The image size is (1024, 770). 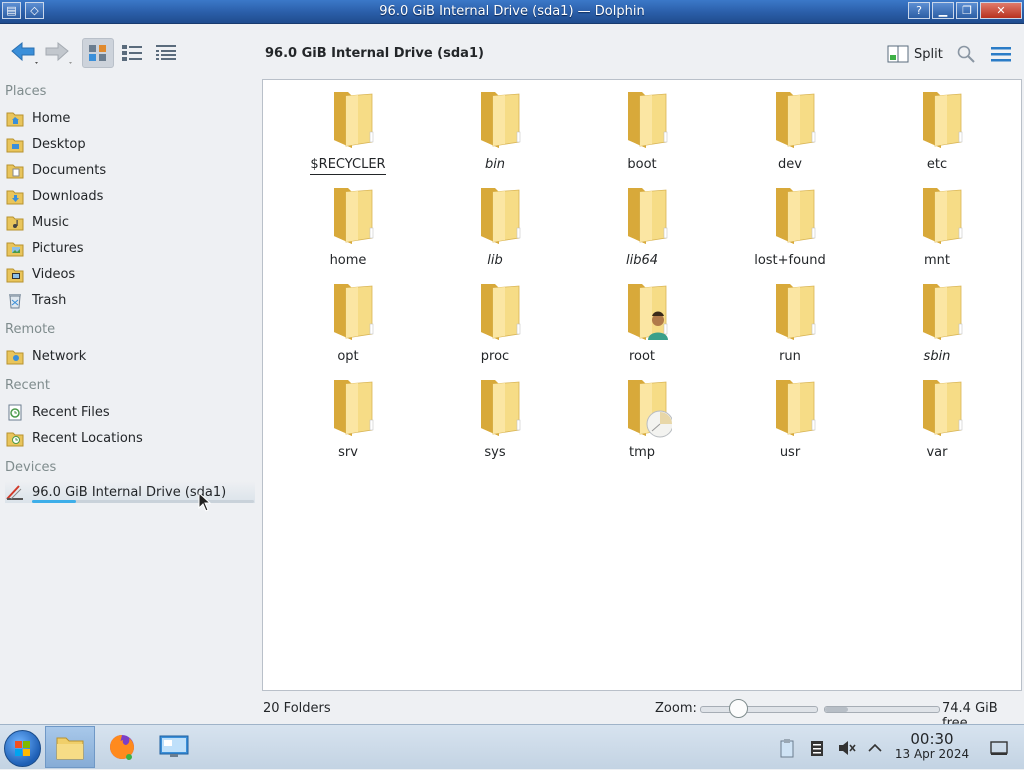 I want to click on zoom-slider, so click(x=759, y=708).